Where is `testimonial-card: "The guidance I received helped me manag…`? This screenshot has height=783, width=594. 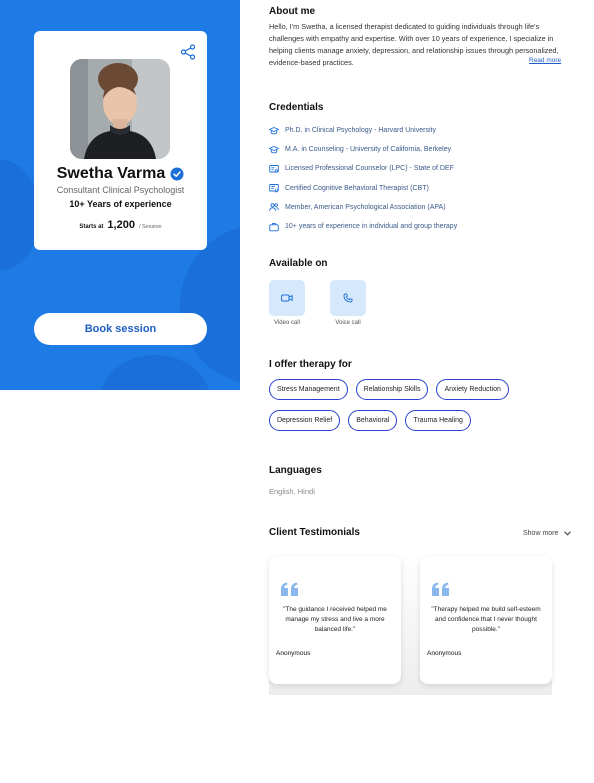
testimonial-card: "The guidance I received helped me manag… is located at coordinates (335, 620).